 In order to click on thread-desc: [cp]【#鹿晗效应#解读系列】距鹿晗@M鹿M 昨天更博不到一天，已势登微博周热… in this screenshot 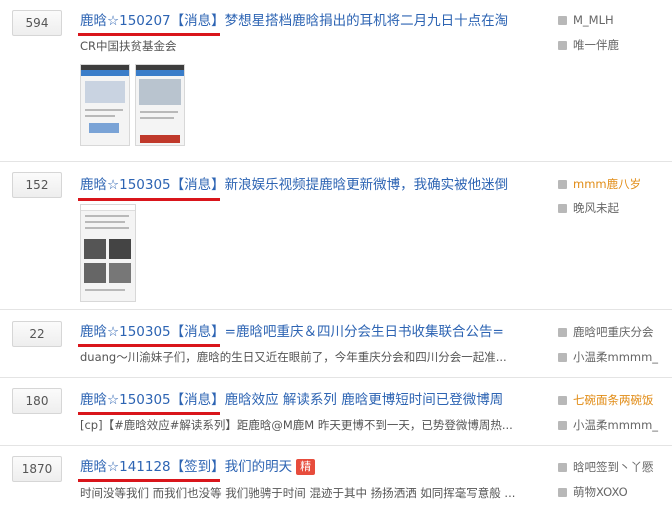, I will do `click(296, 425)`.